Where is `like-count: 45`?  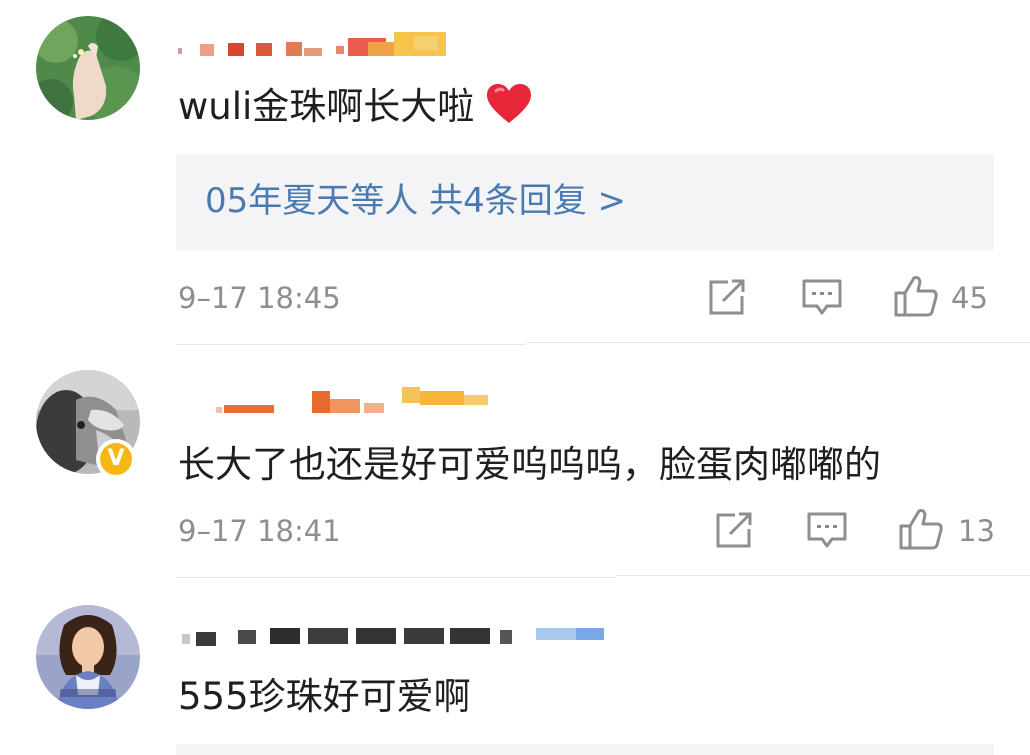
like-count: 45 is located at coordinates (969, 298).